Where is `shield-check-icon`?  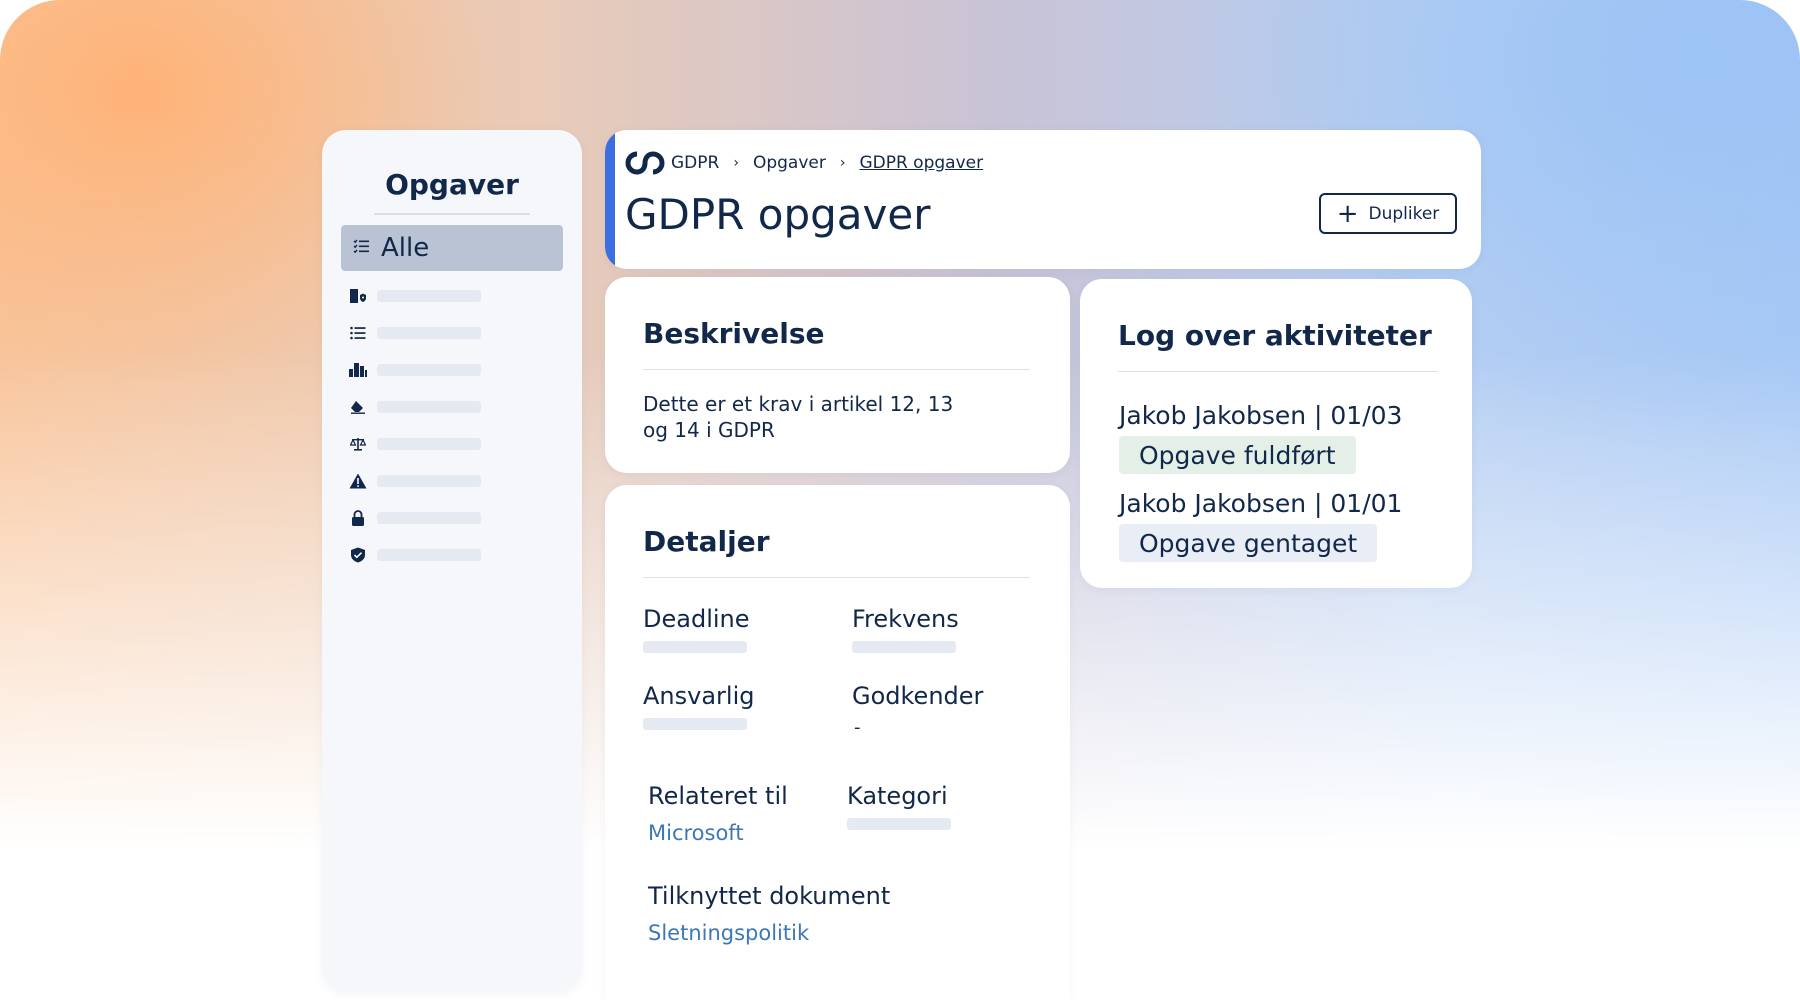 shield-check-icon is located at coordinates (358, 555).